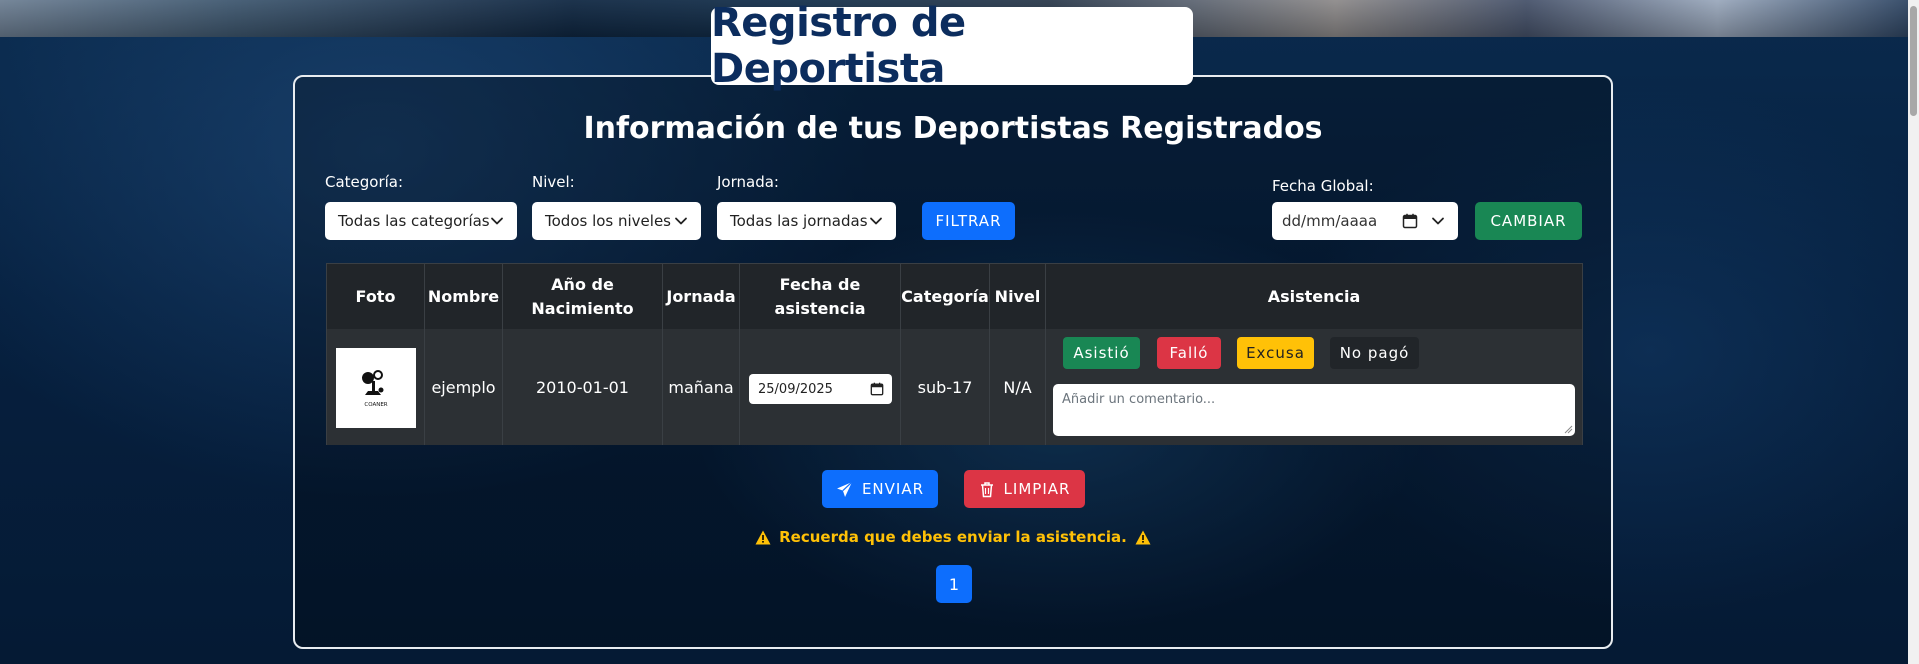  What do you see at coordinates (1018, 296) in the screenshot?
I see `column-header-level: Nivel` at bounding box center [1018, 296].